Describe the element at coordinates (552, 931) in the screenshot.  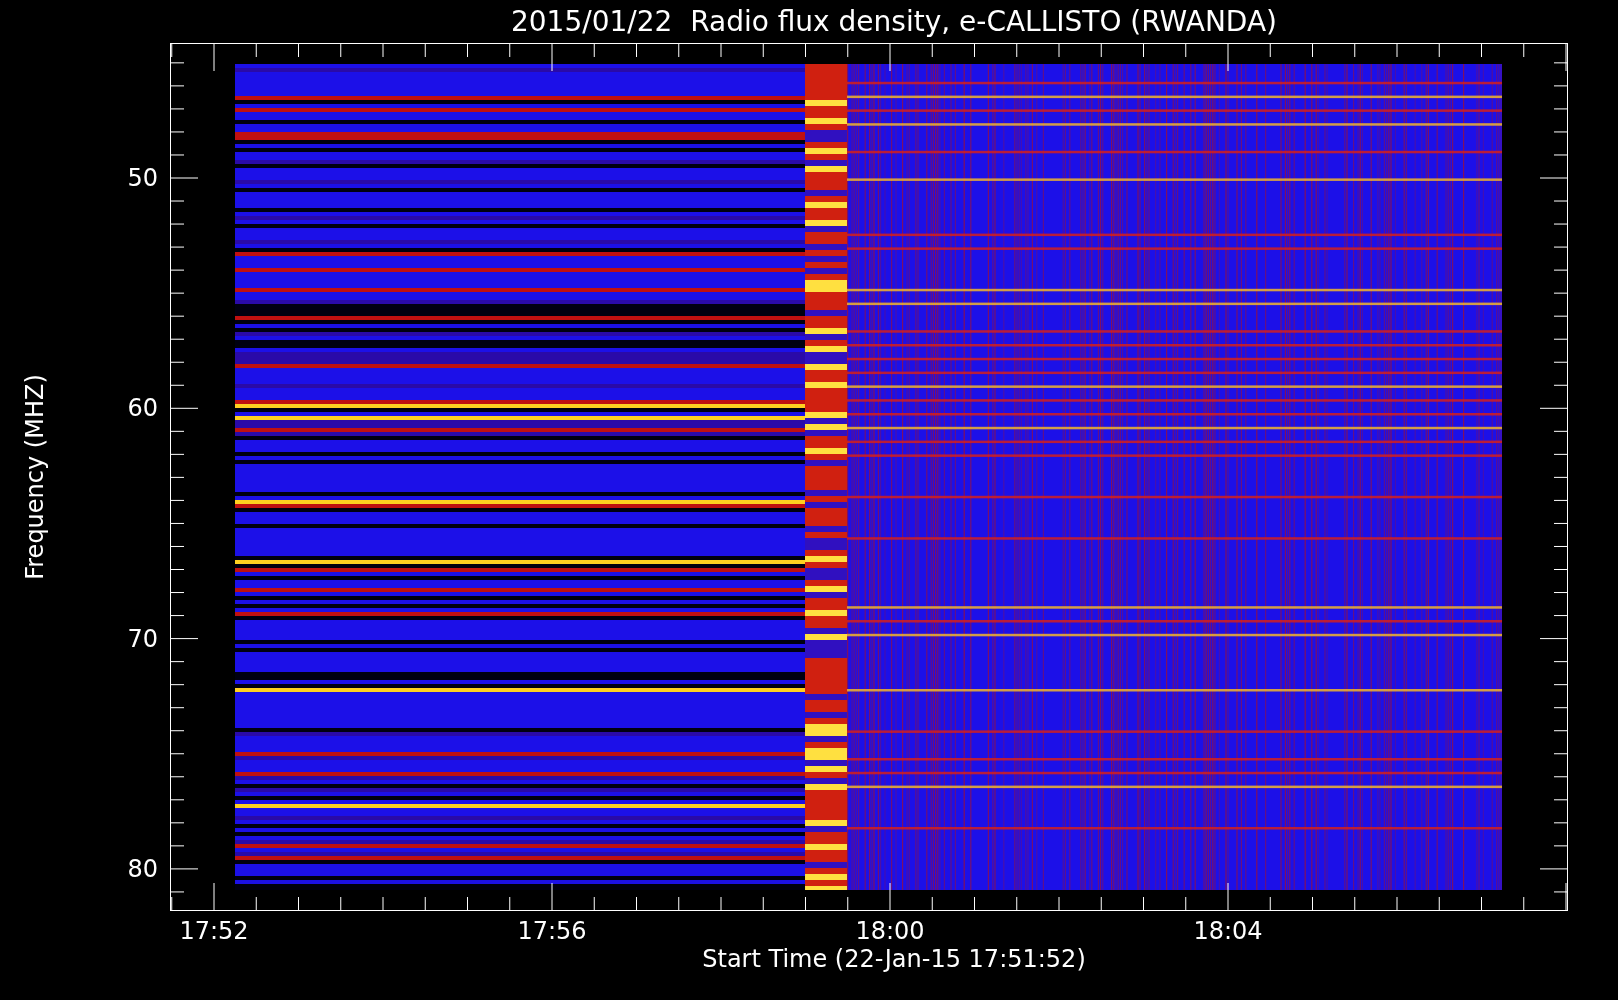
I see `x-tick-label: 17:56` at that location.